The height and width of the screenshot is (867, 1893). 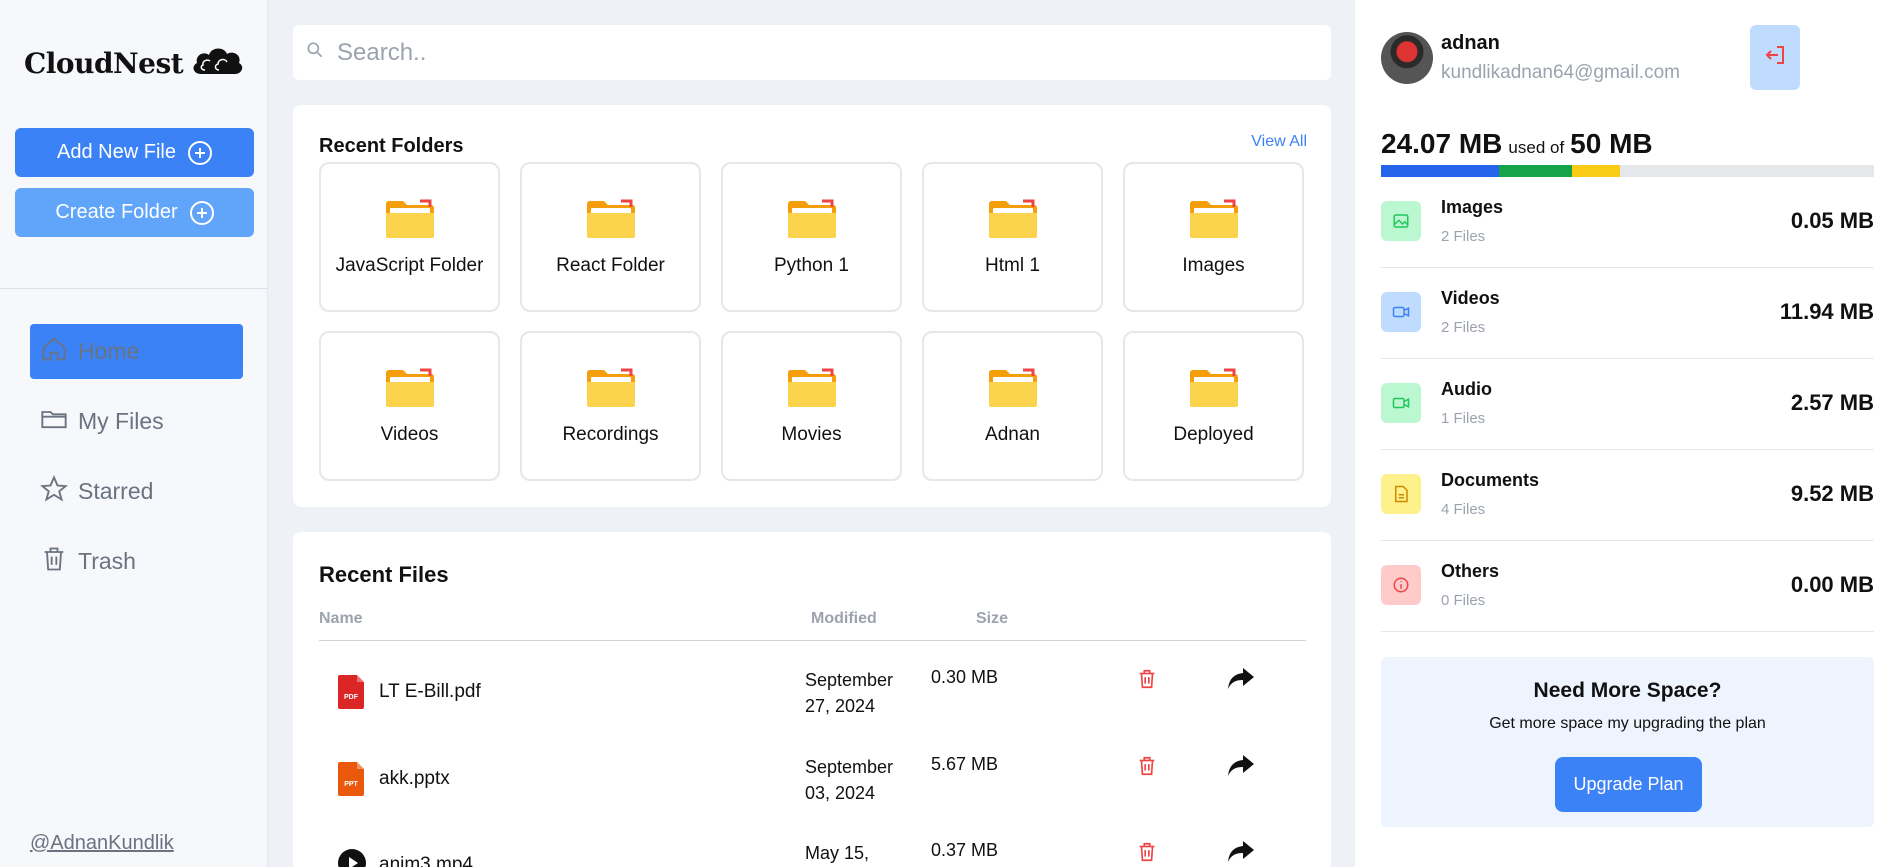 I want to click on logout-icon, so click(x=1775, y=57).